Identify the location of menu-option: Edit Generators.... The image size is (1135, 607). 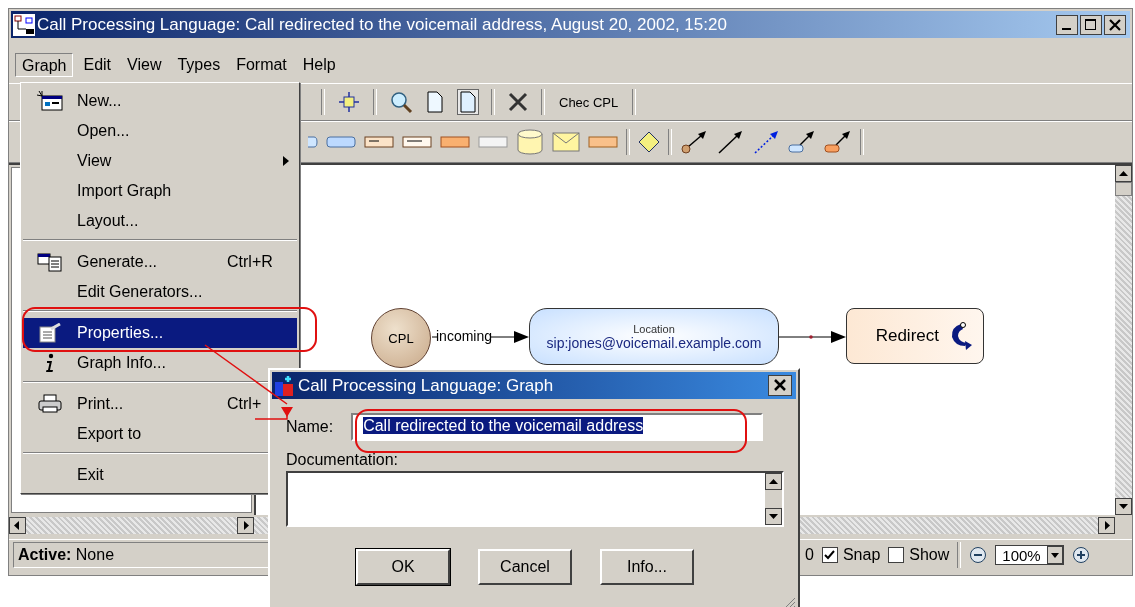
(160, 292).